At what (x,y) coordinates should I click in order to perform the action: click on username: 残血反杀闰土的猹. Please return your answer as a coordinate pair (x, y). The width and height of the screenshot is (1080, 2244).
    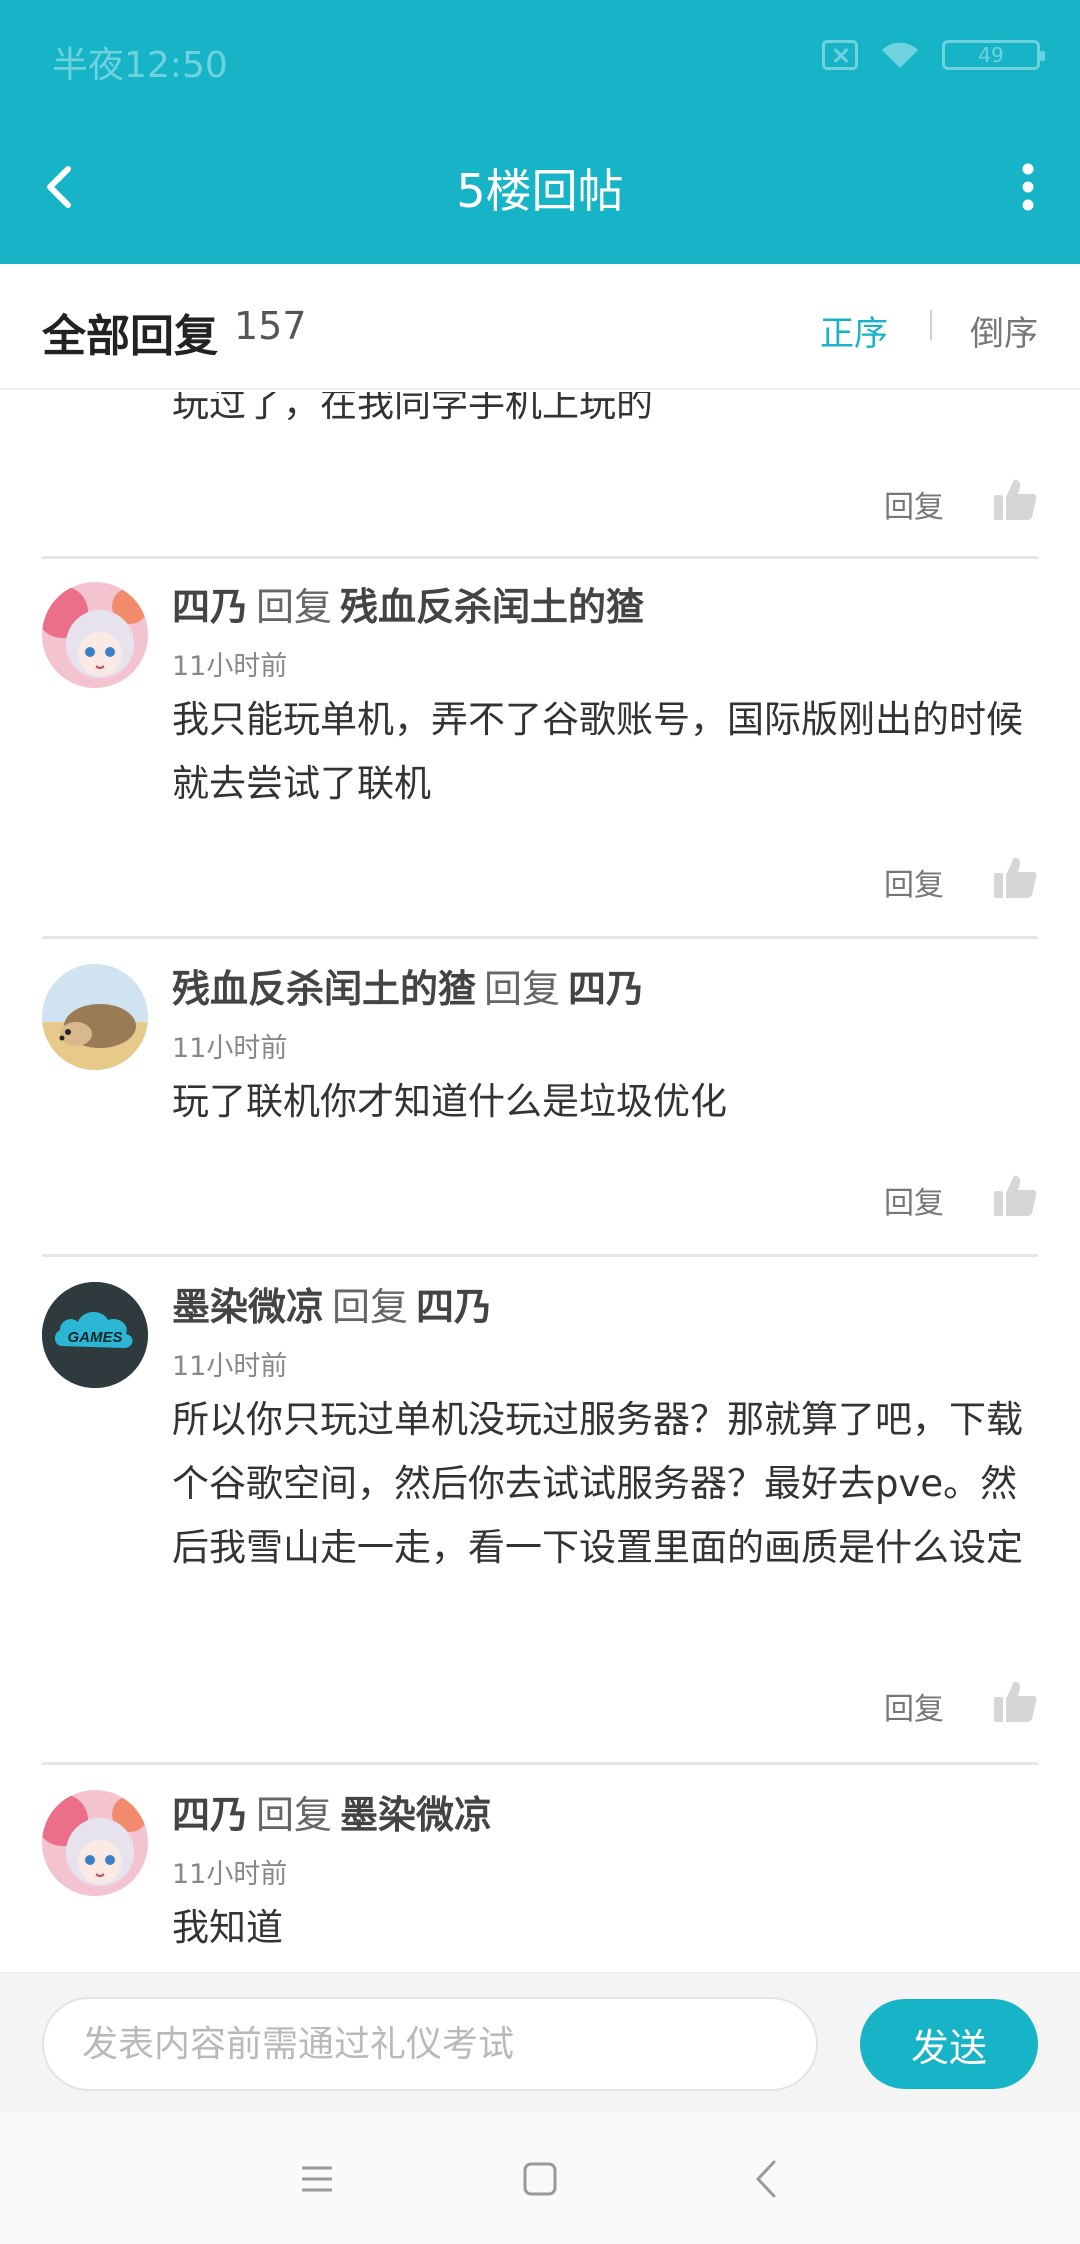
    Looking at the image, I should click on (324, 989).